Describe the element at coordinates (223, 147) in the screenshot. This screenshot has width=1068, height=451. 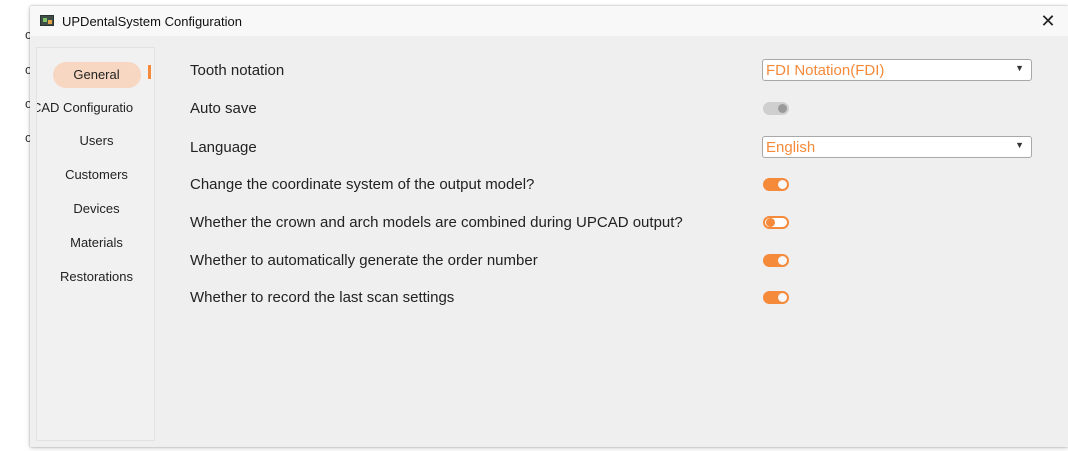
I see `setting-label: Language` at that location.